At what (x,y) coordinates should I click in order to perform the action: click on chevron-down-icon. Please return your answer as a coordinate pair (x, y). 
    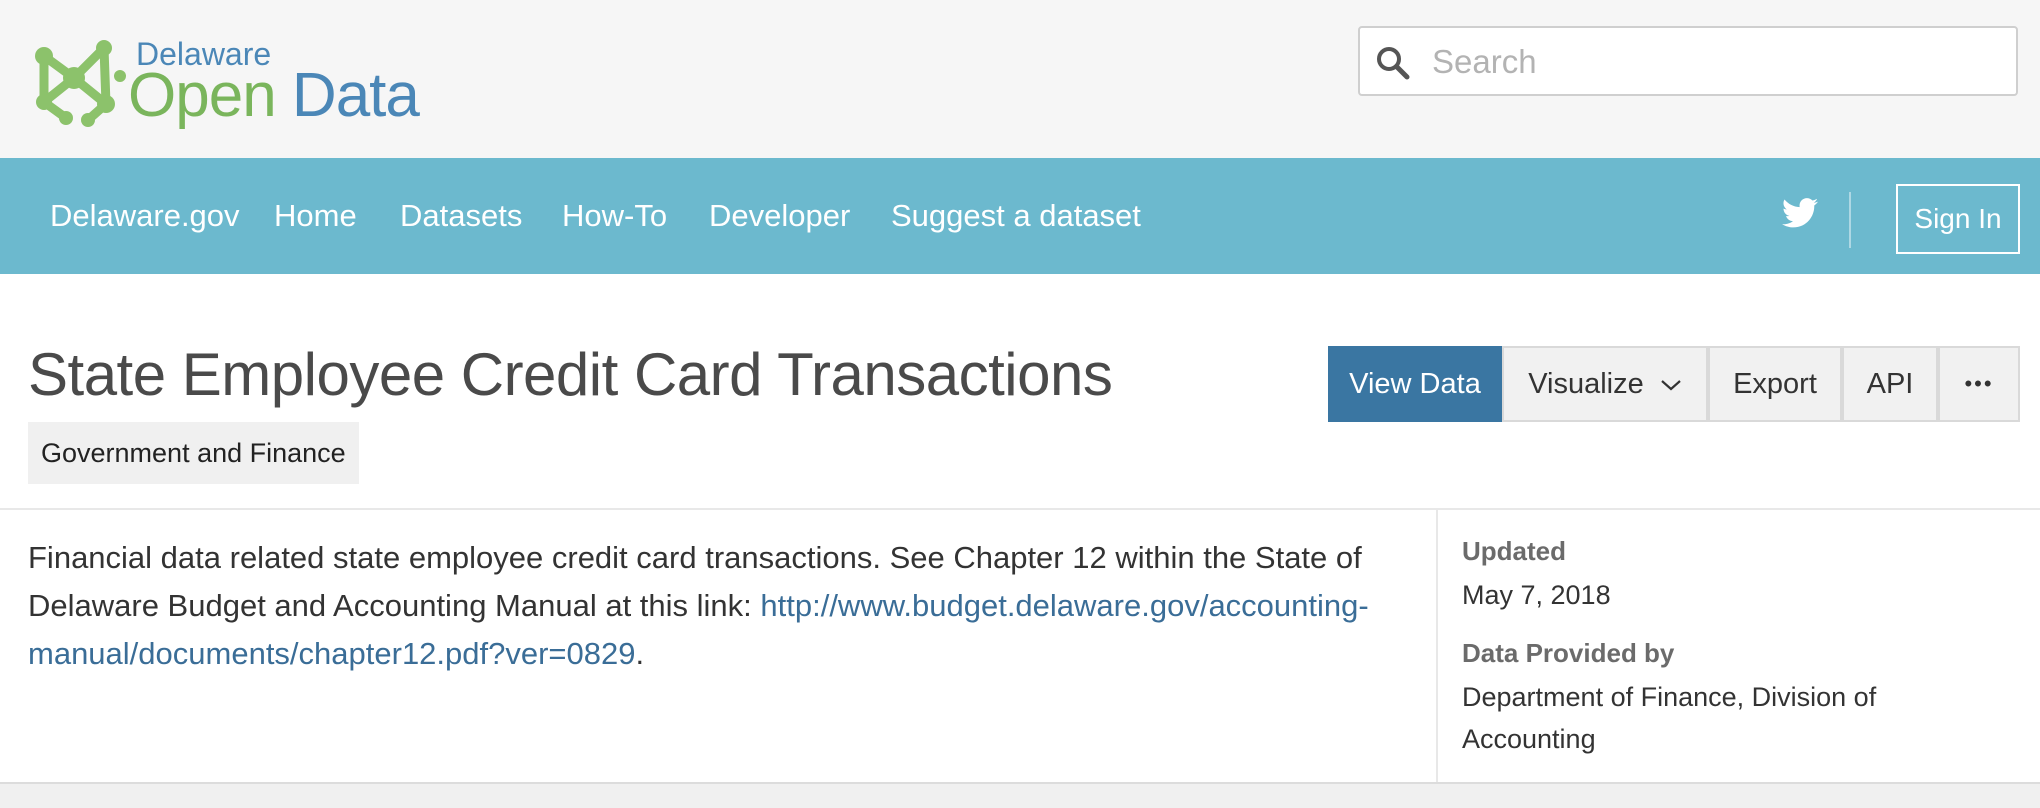
    Looking at the image, I should click on (1671, 385).